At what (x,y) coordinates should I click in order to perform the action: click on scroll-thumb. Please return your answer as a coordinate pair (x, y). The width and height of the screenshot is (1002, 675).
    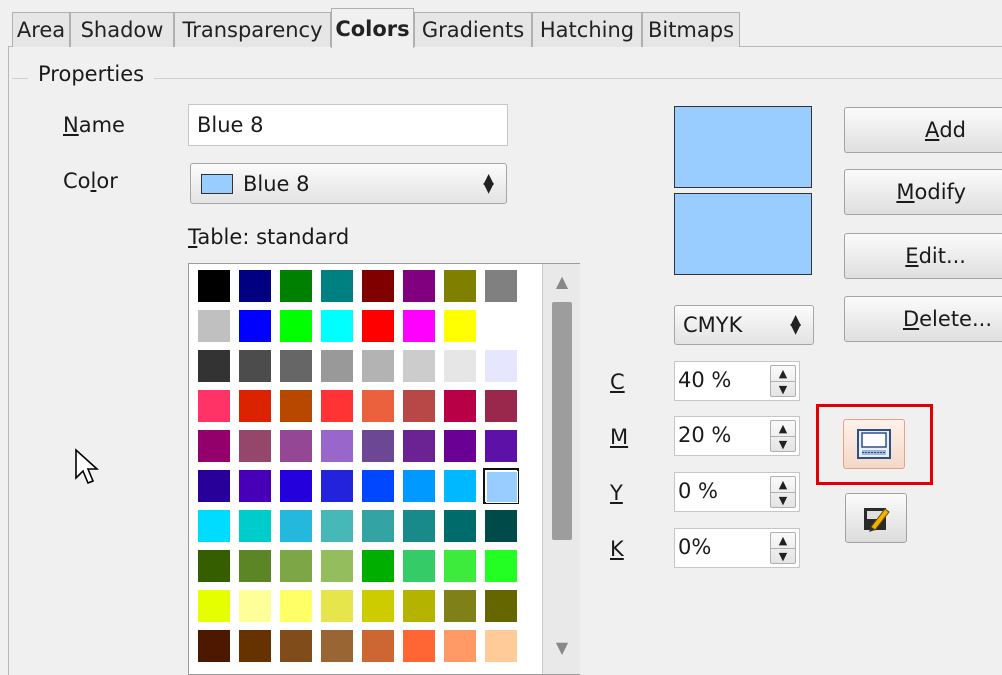
    Looking at the image, I should click on (562, 421).